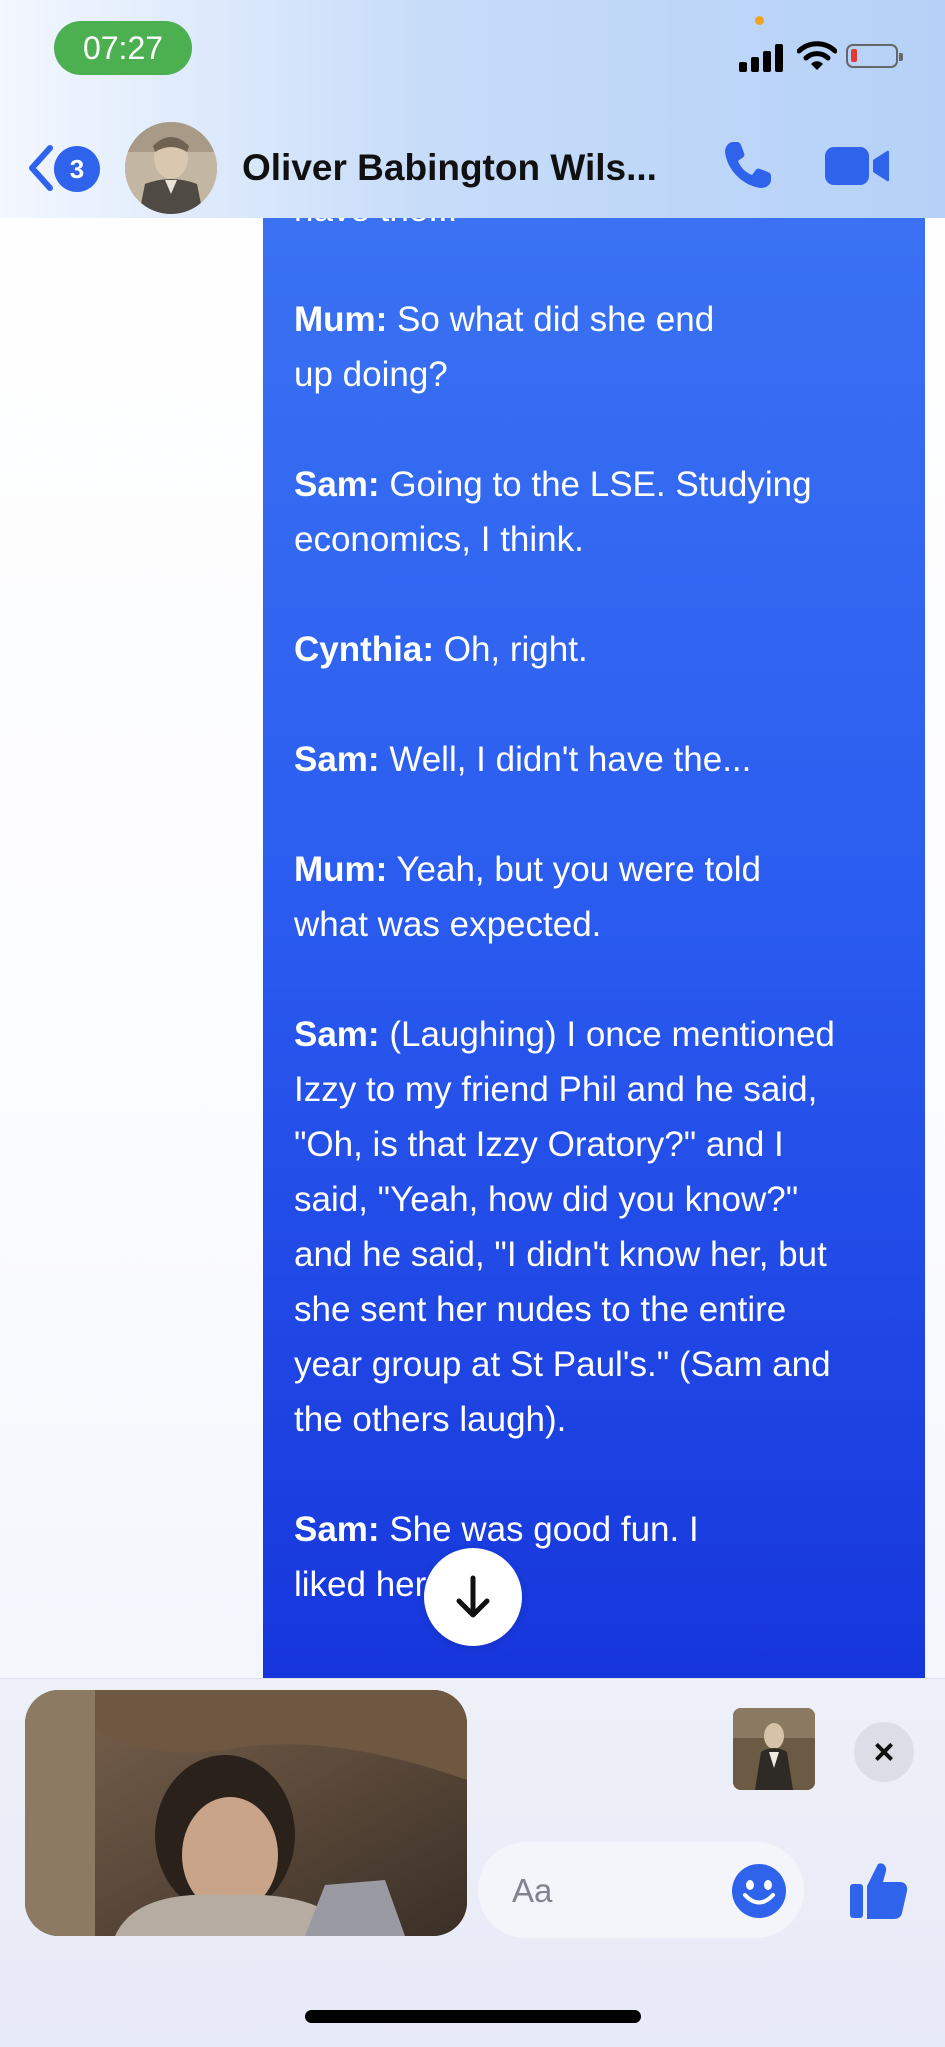 Image resolution: width=945 pixels, height=2047 pixels. What do you see at coordinates (759, 20) in the screenshot?
I see `privacy-indicator-dot` at bounding box center [759, 20].